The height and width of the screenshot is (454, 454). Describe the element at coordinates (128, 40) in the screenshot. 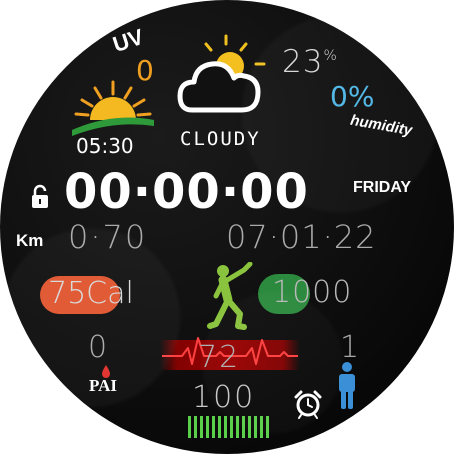

I see `uv-label: UV` at that location.